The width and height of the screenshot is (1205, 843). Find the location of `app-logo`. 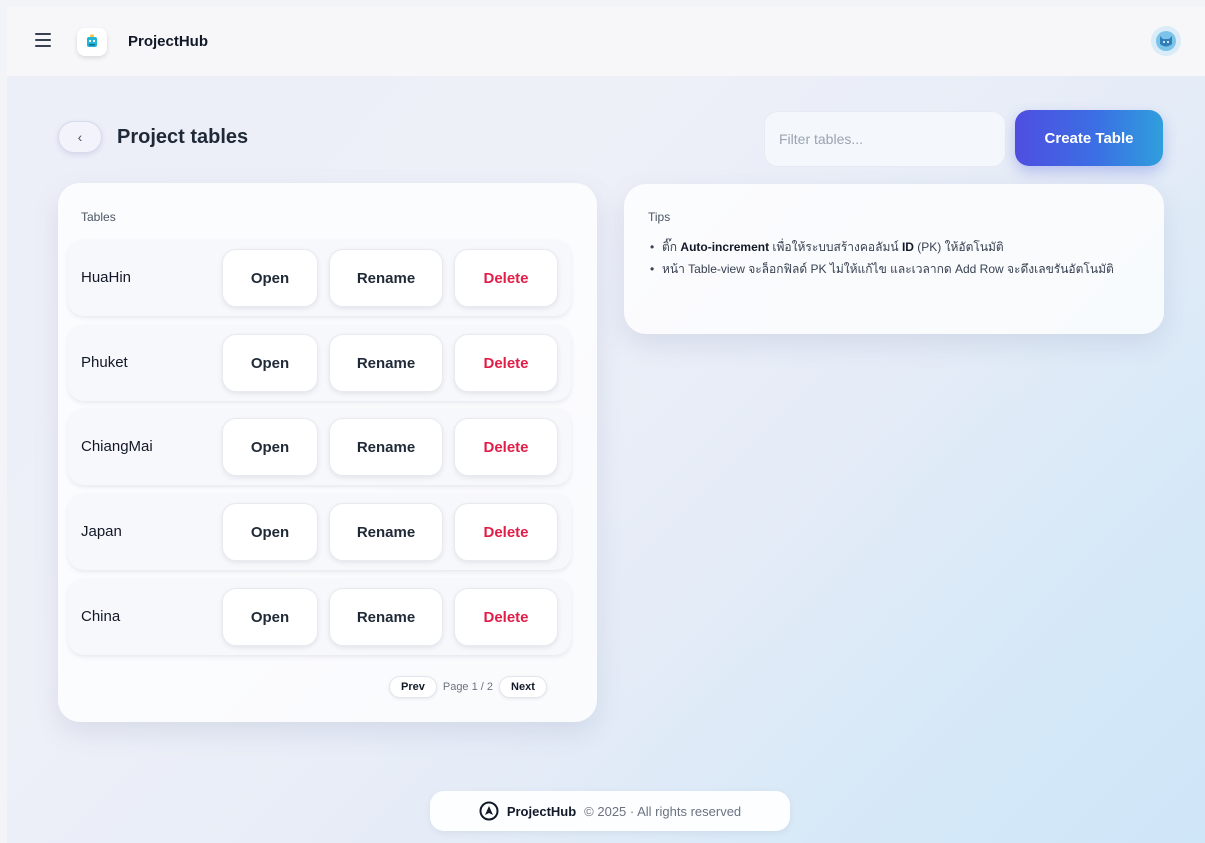

app-logo is located at coordinates (92, 42).